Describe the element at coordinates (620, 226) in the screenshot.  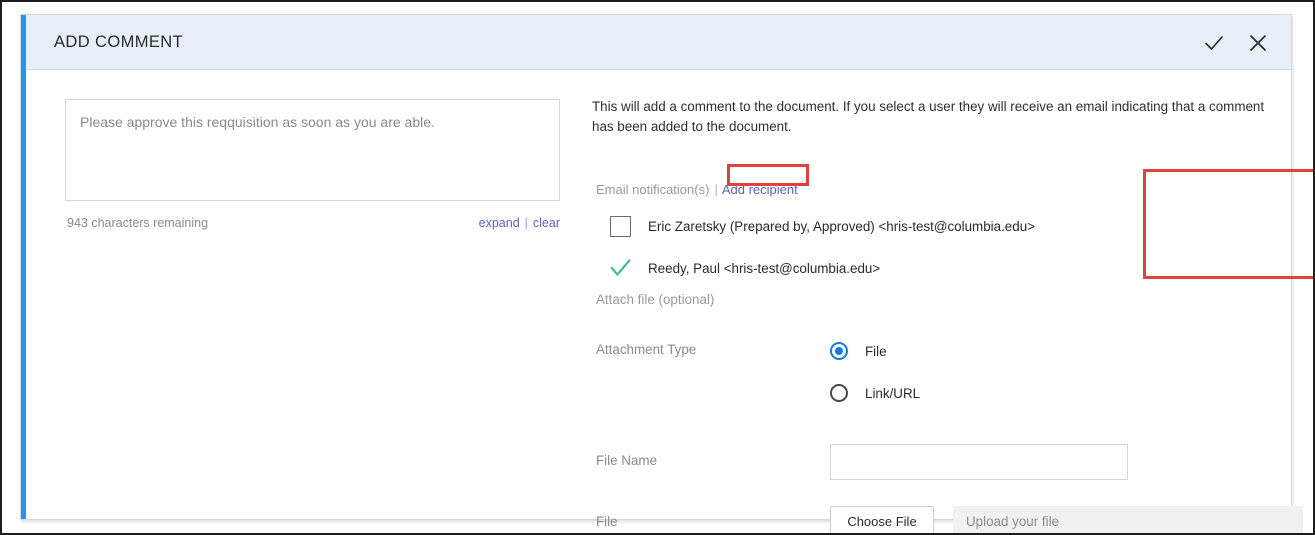
I see `recipient-checkbox-unchecked` at that location.